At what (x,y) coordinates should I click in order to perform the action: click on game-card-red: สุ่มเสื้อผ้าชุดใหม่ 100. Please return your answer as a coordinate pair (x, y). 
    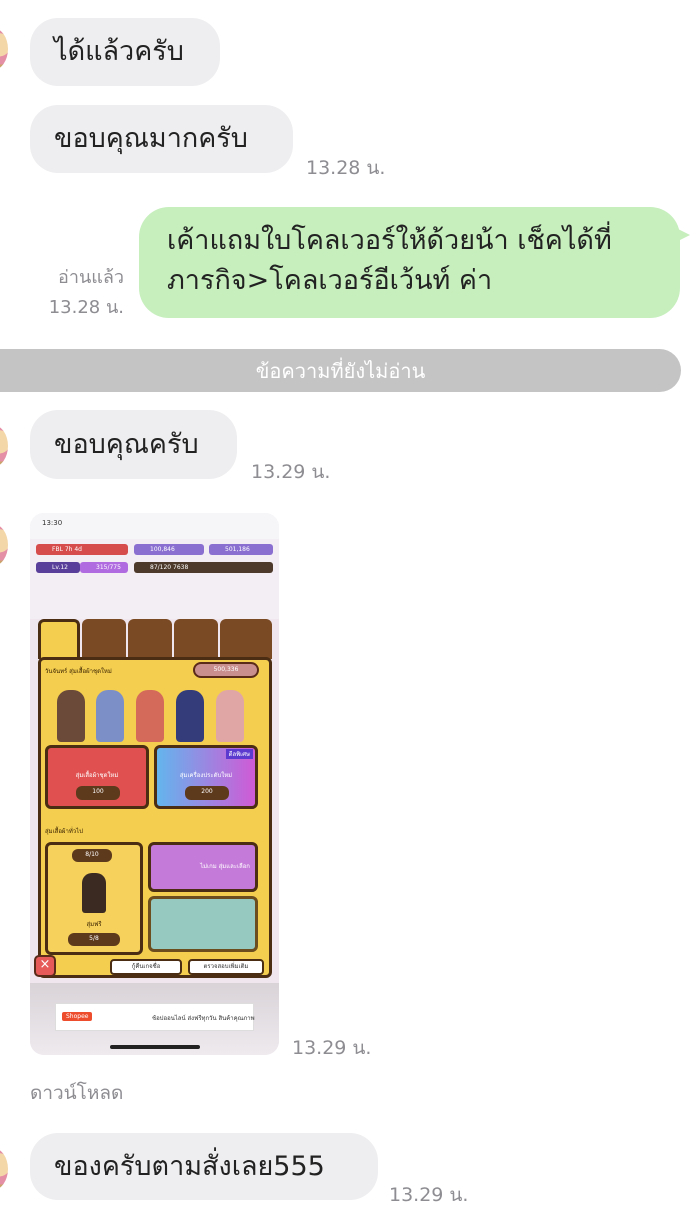
    Looking at the image, I should click on (97, 777).